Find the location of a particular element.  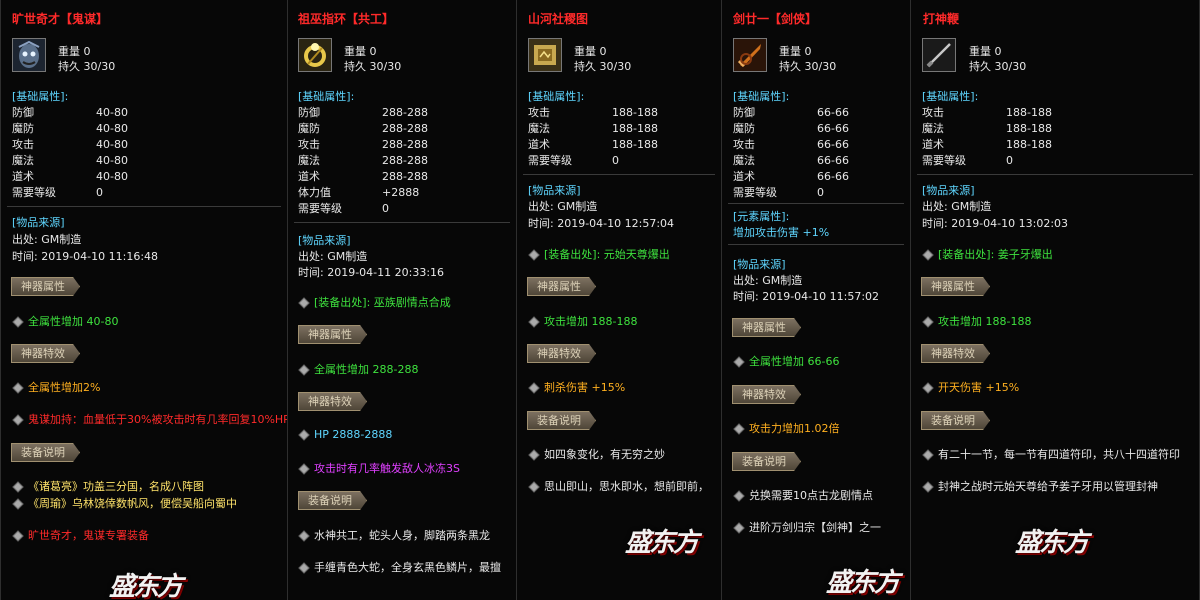

effect-line: 开天伤害 +15% is located at coordinates (970, 387).